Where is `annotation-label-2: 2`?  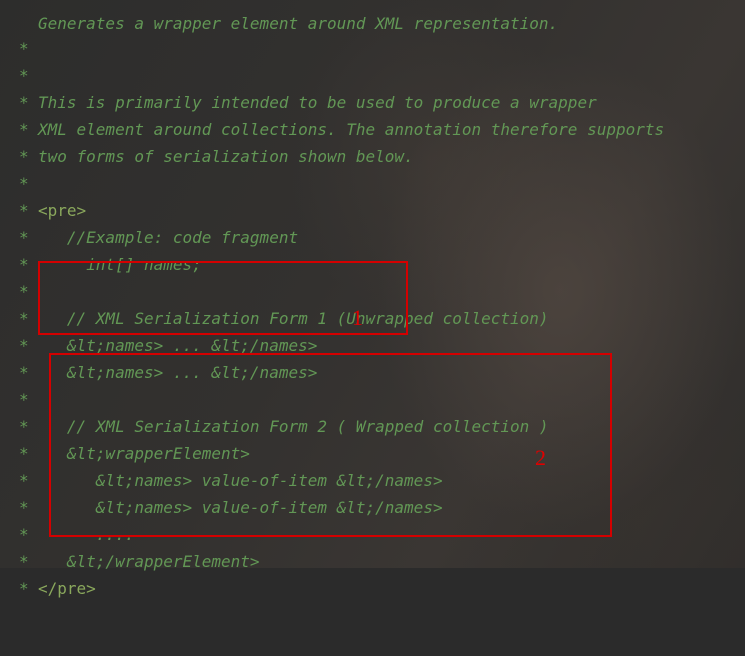
annotation-label-2: 2 is located at coordinates (540, 457).